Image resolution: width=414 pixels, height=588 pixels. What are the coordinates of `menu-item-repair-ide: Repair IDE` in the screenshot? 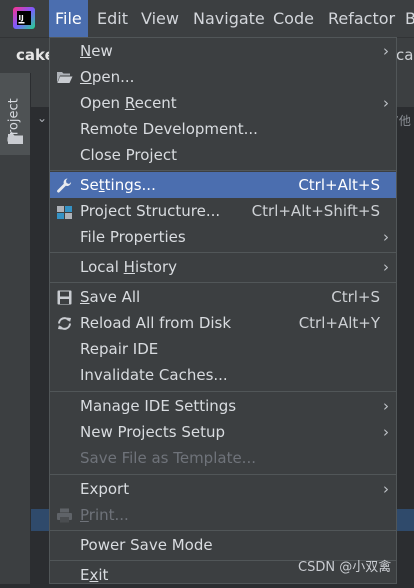 It's located at (223, 349).